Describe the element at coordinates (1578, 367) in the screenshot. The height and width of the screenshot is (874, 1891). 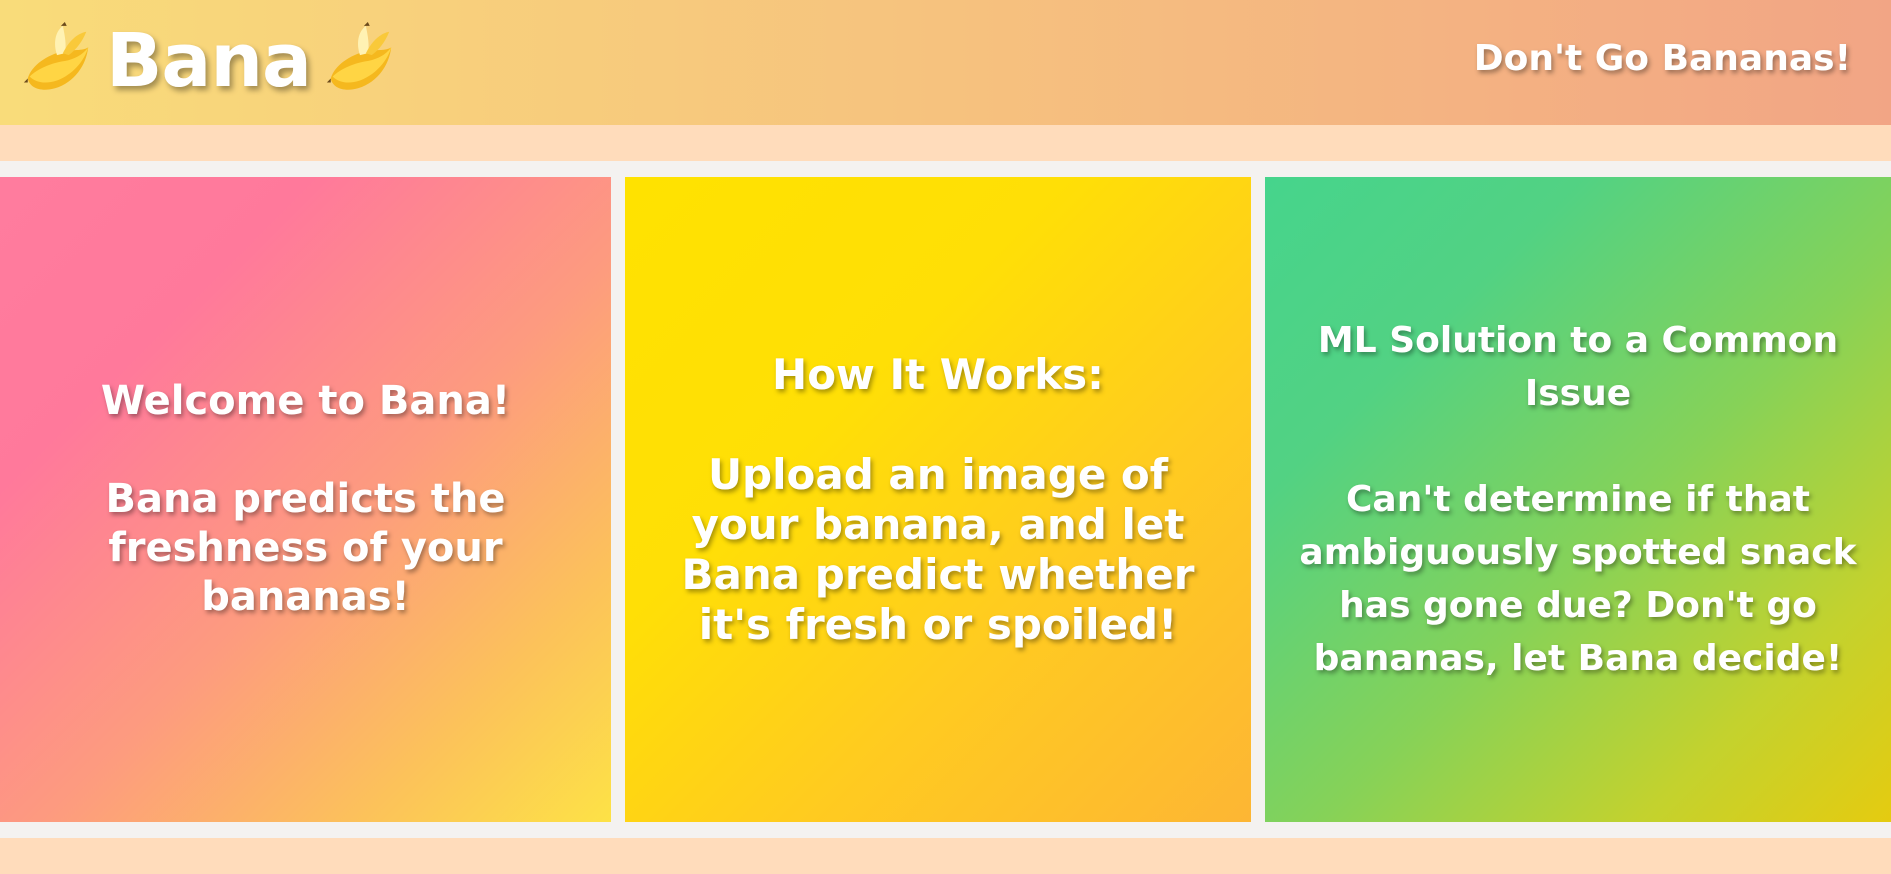
I see `card-heading: ML Solution to a Common Issue` at that location.